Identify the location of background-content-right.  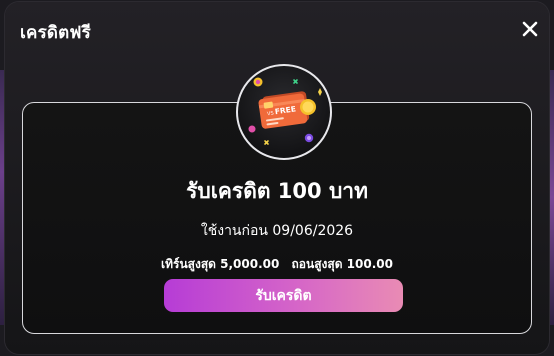
(551, 197).